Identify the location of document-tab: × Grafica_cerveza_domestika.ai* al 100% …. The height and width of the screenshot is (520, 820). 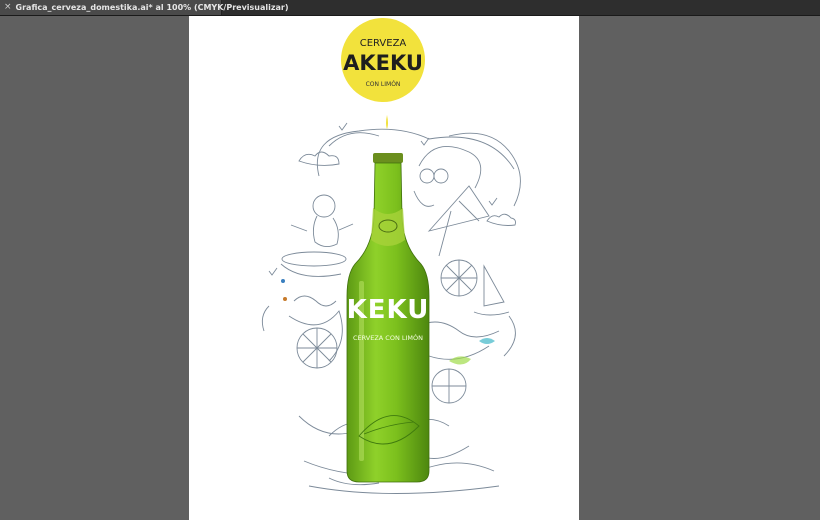
(144, 7).